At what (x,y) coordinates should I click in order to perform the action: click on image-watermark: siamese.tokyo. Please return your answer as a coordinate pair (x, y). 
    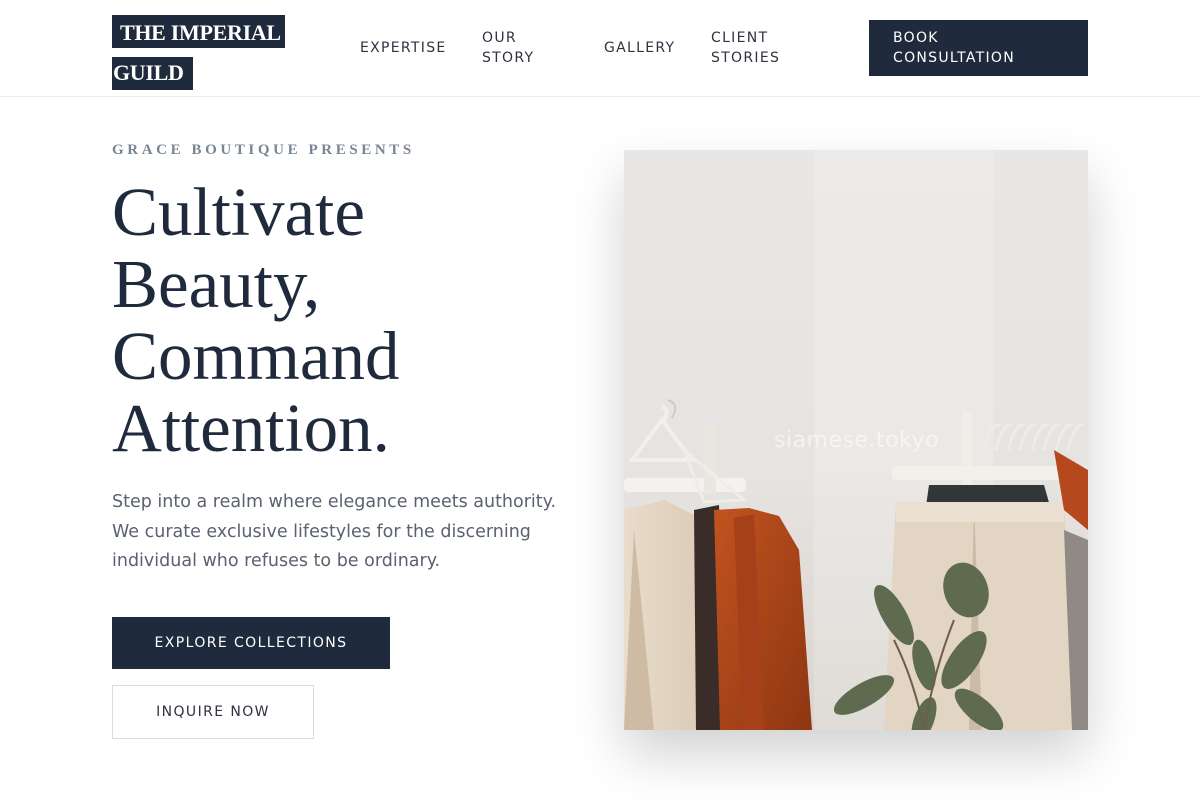
    Looking at the image, I should click on (857, 440).